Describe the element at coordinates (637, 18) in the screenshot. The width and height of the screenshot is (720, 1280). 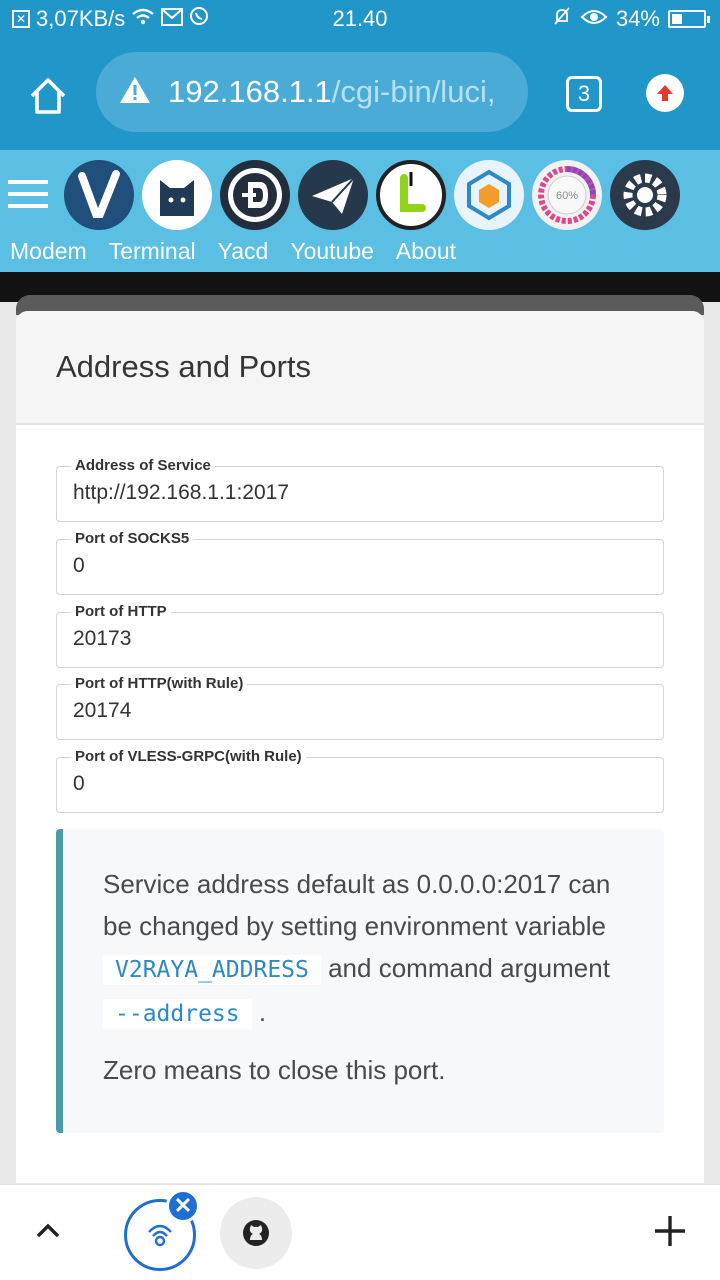
I see `battery-percent: 34%` at that location.